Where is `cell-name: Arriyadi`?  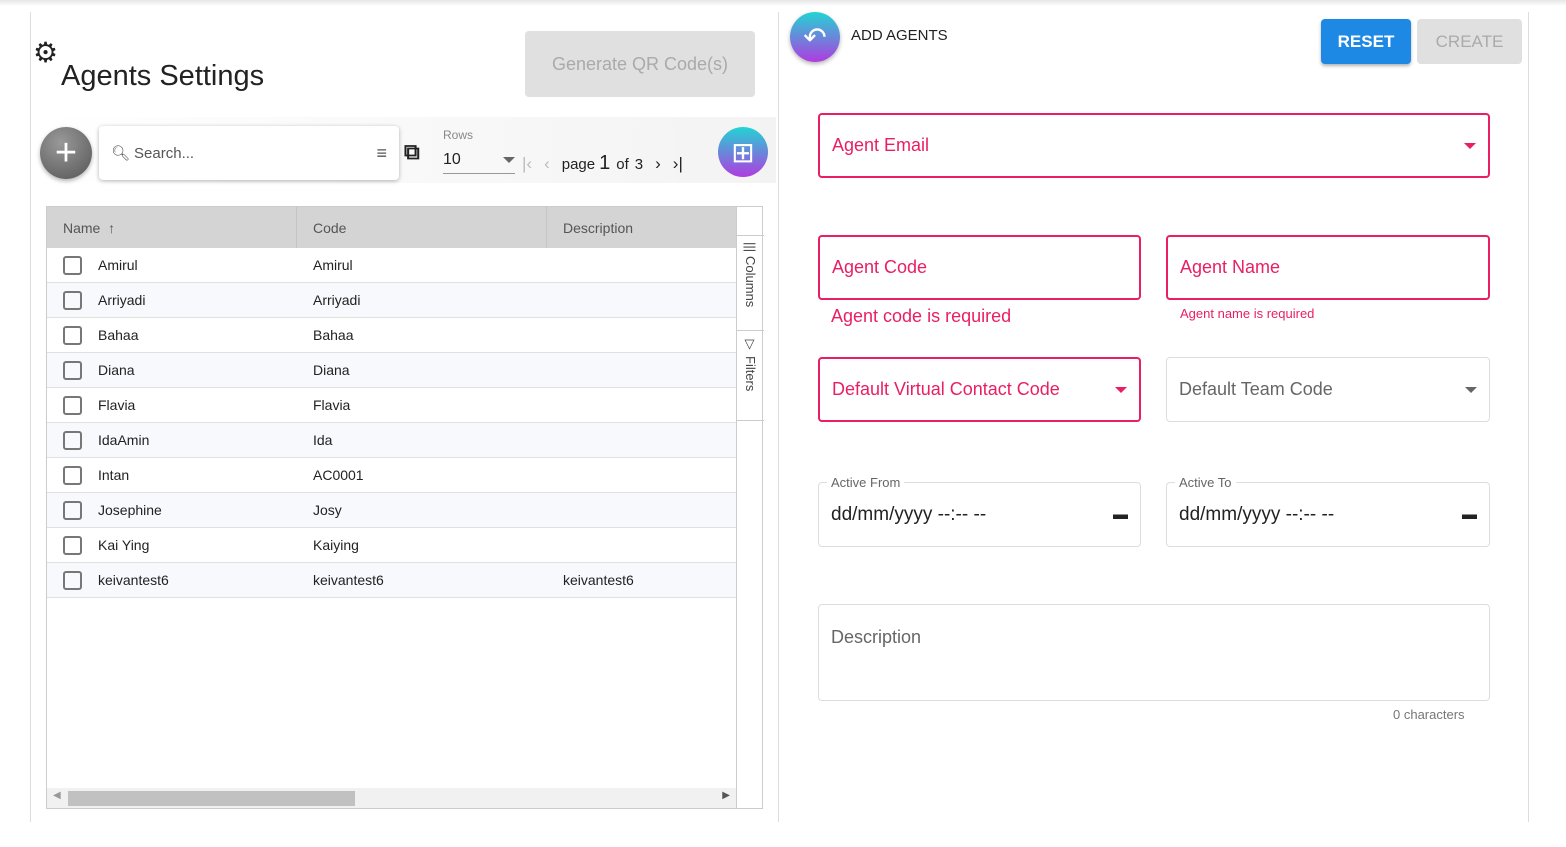
cell-name: Arriyadi is located at coordinates (122, 300).